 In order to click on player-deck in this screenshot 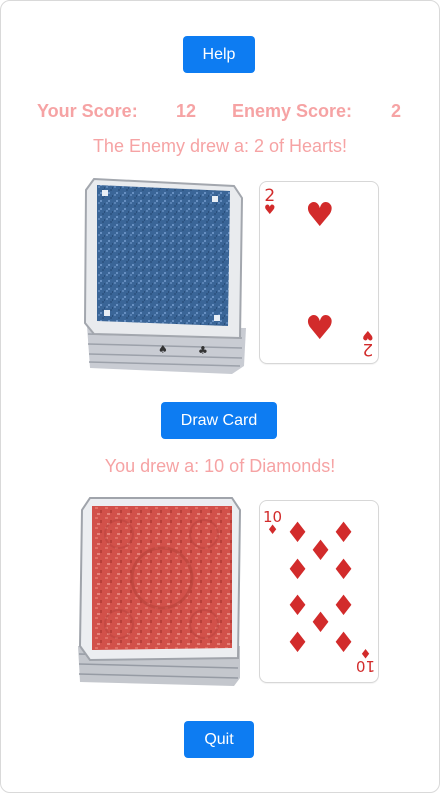, I will do `click(160, 591)`.